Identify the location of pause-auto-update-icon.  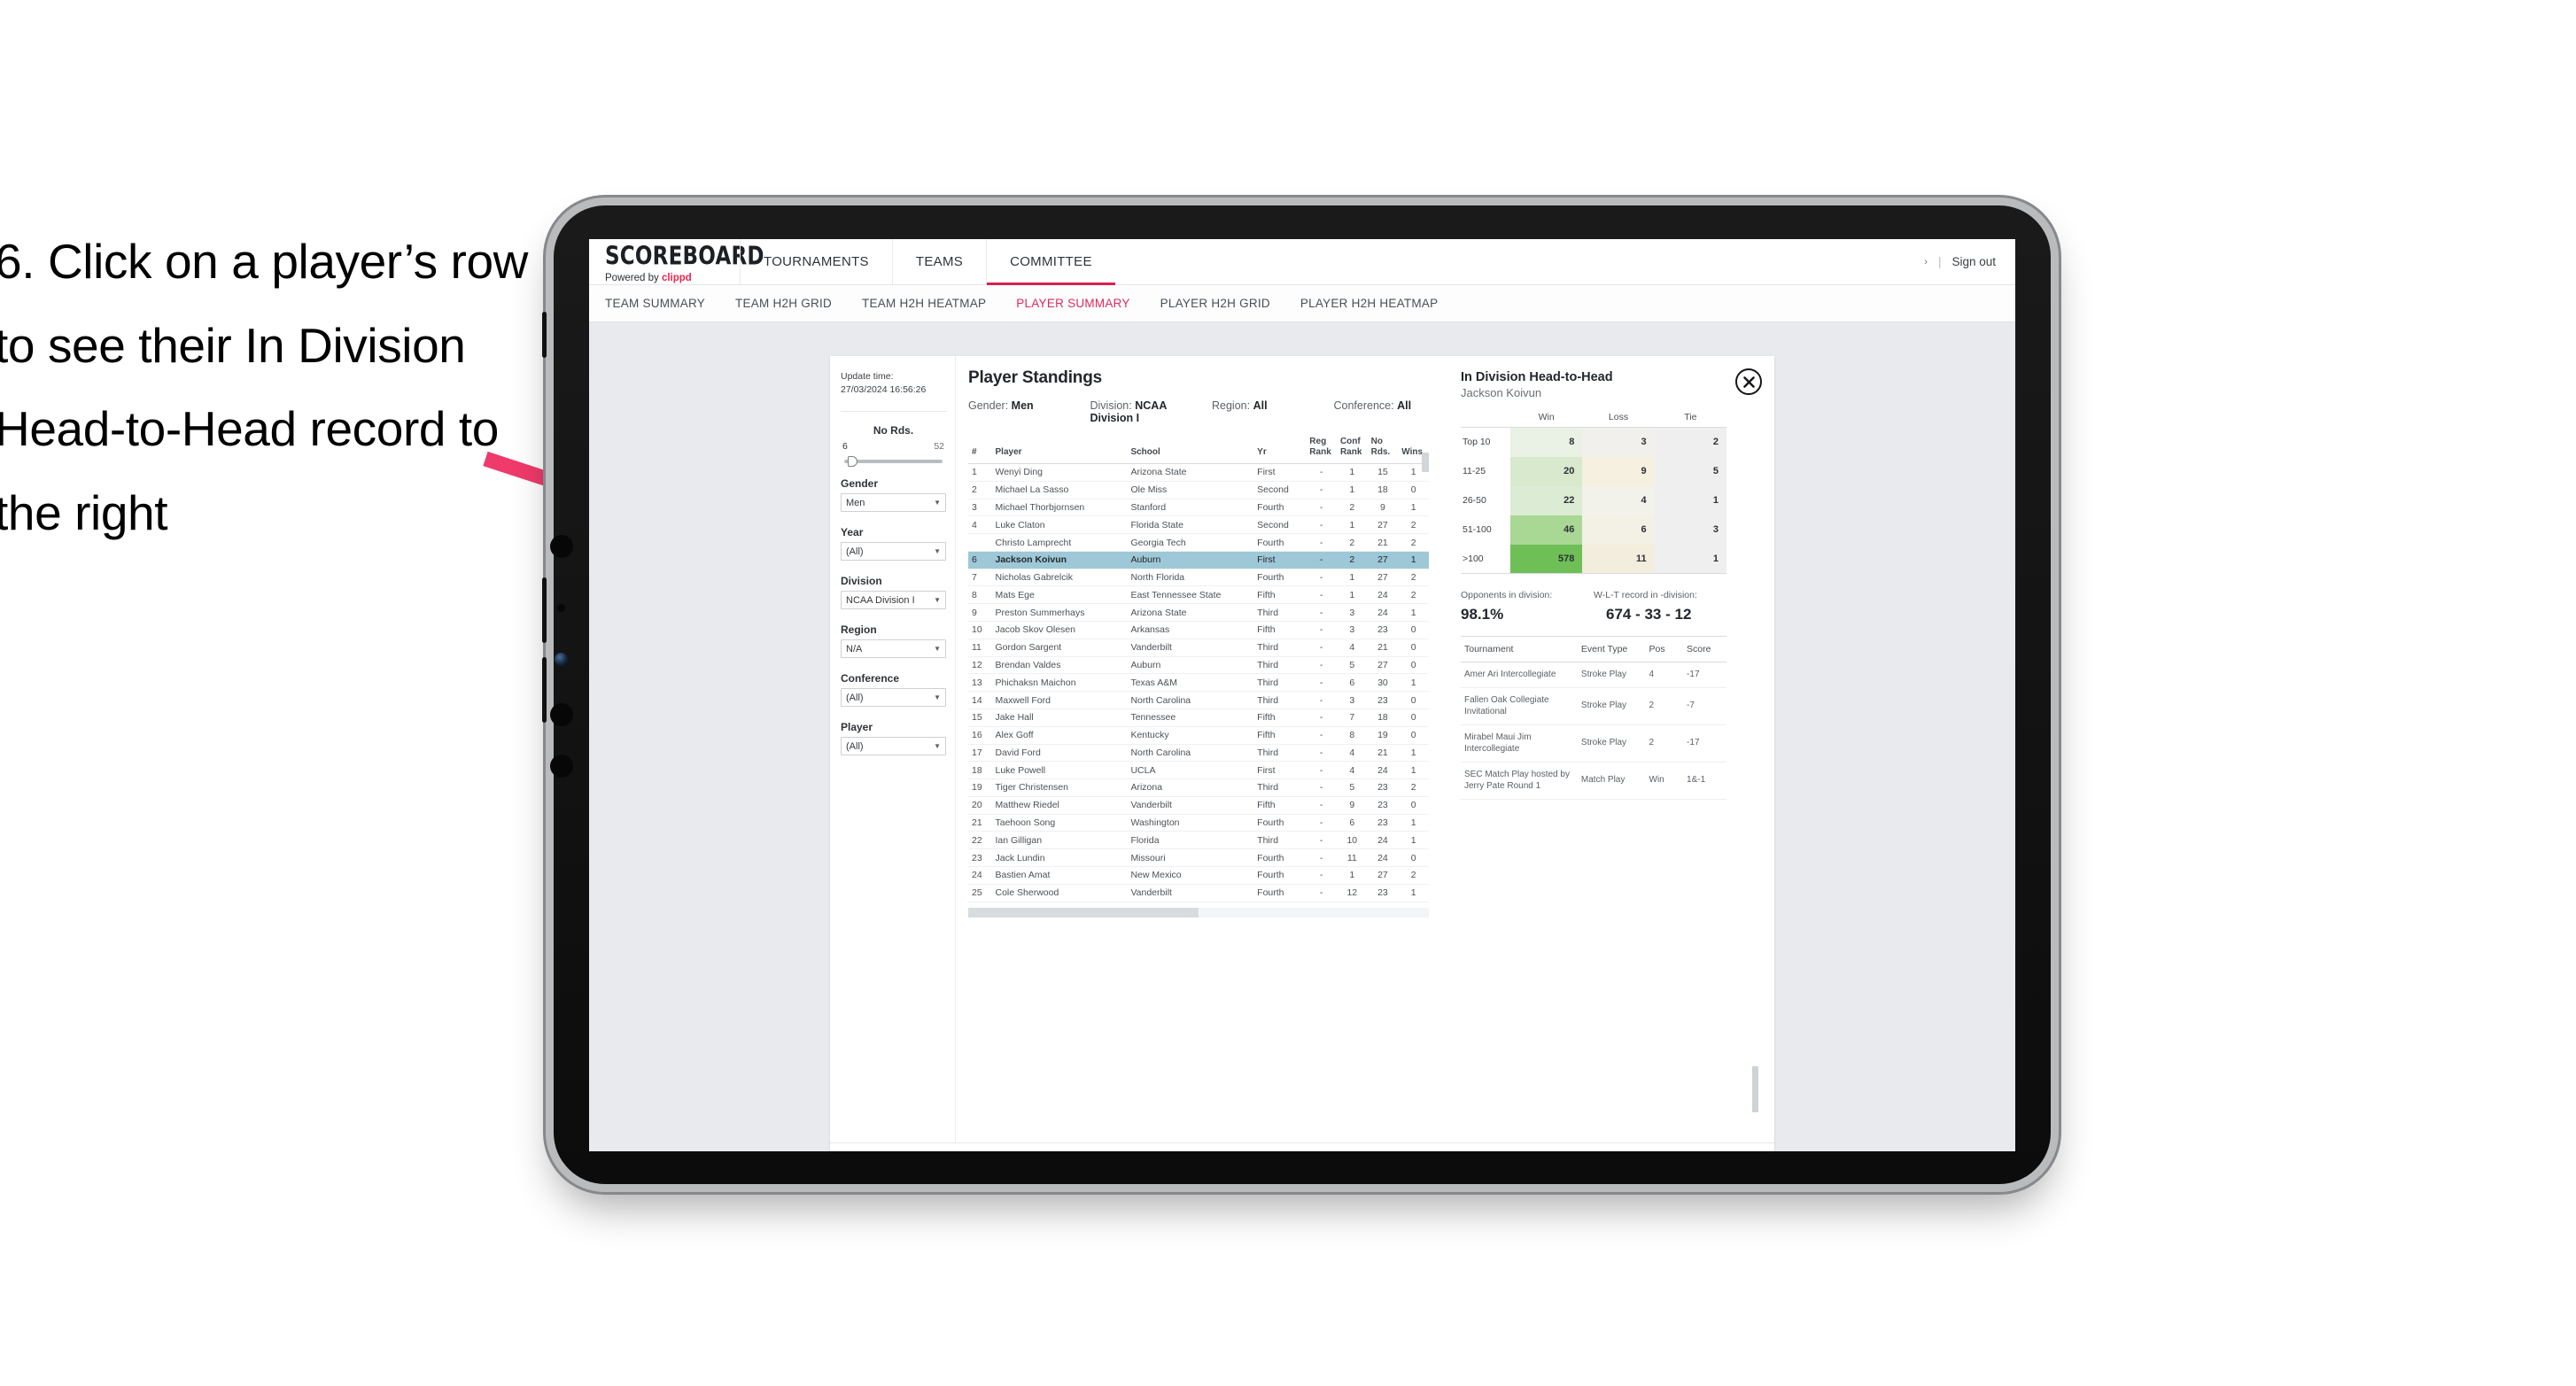
(1042, 1151).